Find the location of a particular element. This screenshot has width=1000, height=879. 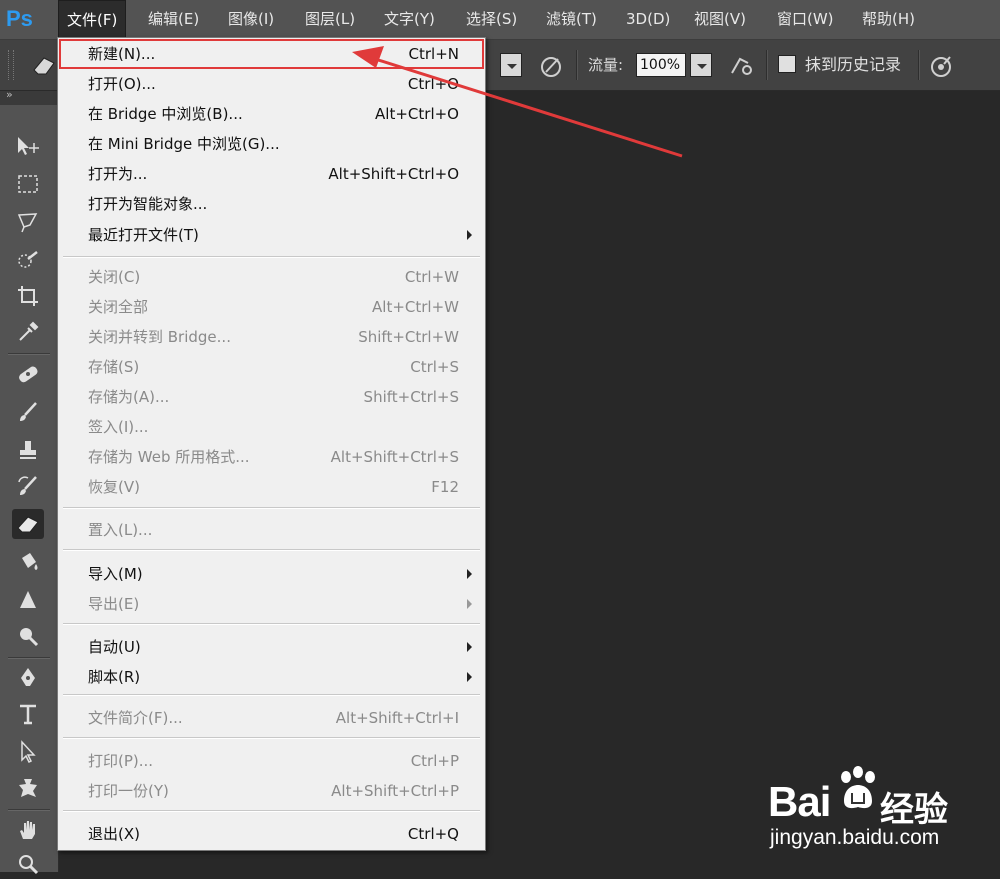

watermark-brand-cn: 经验 is located at coordinates (914, 810).